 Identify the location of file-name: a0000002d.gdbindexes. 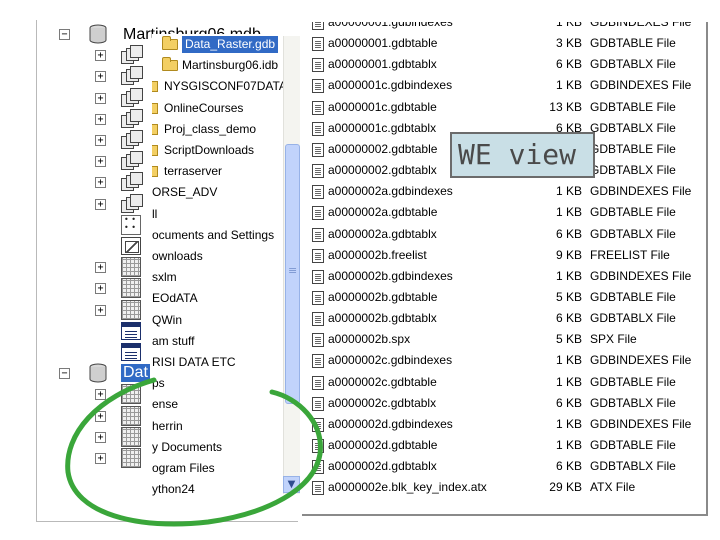
(390, 423).